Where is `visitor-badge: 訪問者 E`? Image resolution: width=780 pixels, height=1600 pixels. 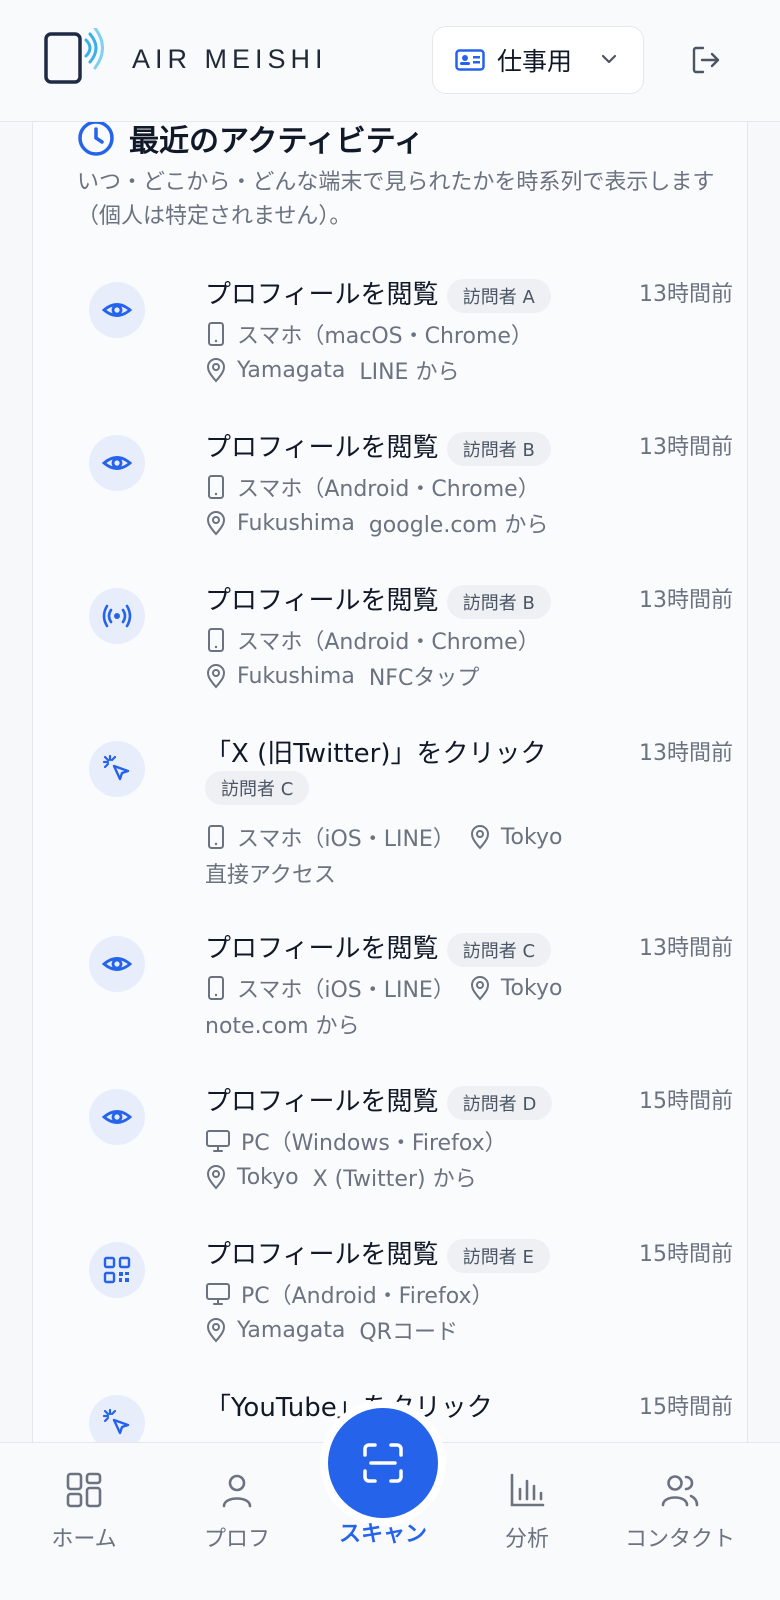 visitor-badge: 訪問者 E is located at coordinates (498, 1255).